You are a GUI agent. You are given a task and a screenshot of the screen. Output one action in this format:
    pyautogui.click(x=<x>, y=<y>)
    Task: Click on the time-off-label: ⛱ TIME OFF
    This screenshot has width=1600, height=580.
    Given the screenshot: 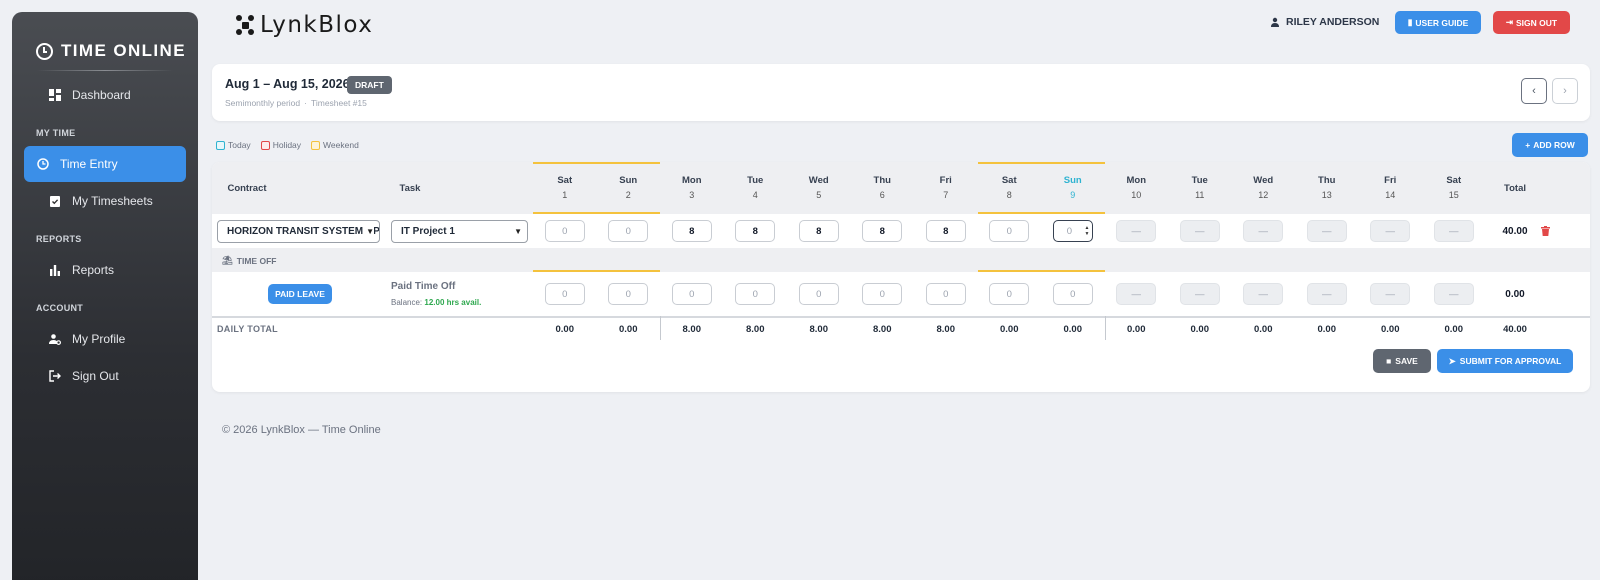 What is the action you would take?
    pyautogui.click(x=249, y=260)
    